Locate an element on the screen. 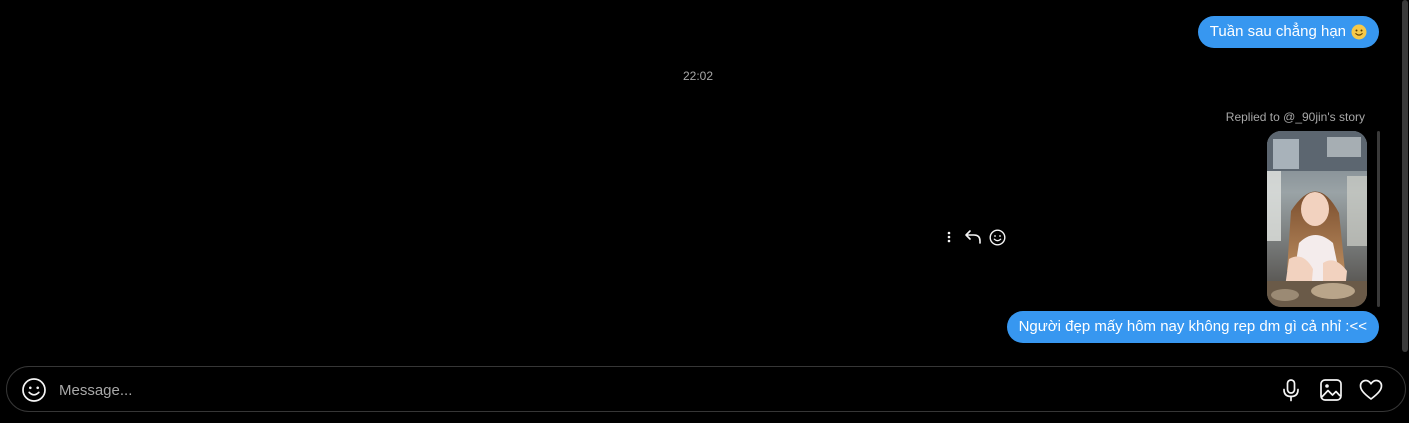 This screenshot has width=1409, height=423. message-bubble: Tuần sau chẳng hạn is located at coordinates (1288, 32).